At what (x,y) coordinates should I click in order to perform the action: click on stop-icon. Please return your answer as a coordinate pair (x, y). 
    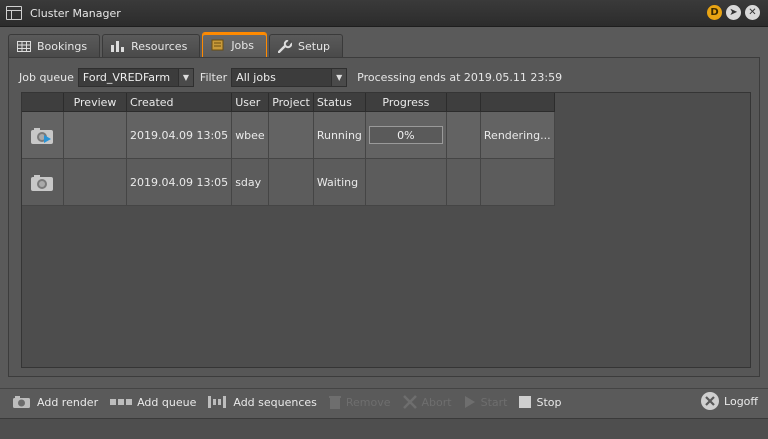
    Looking at the image, I should click on (525, 402).